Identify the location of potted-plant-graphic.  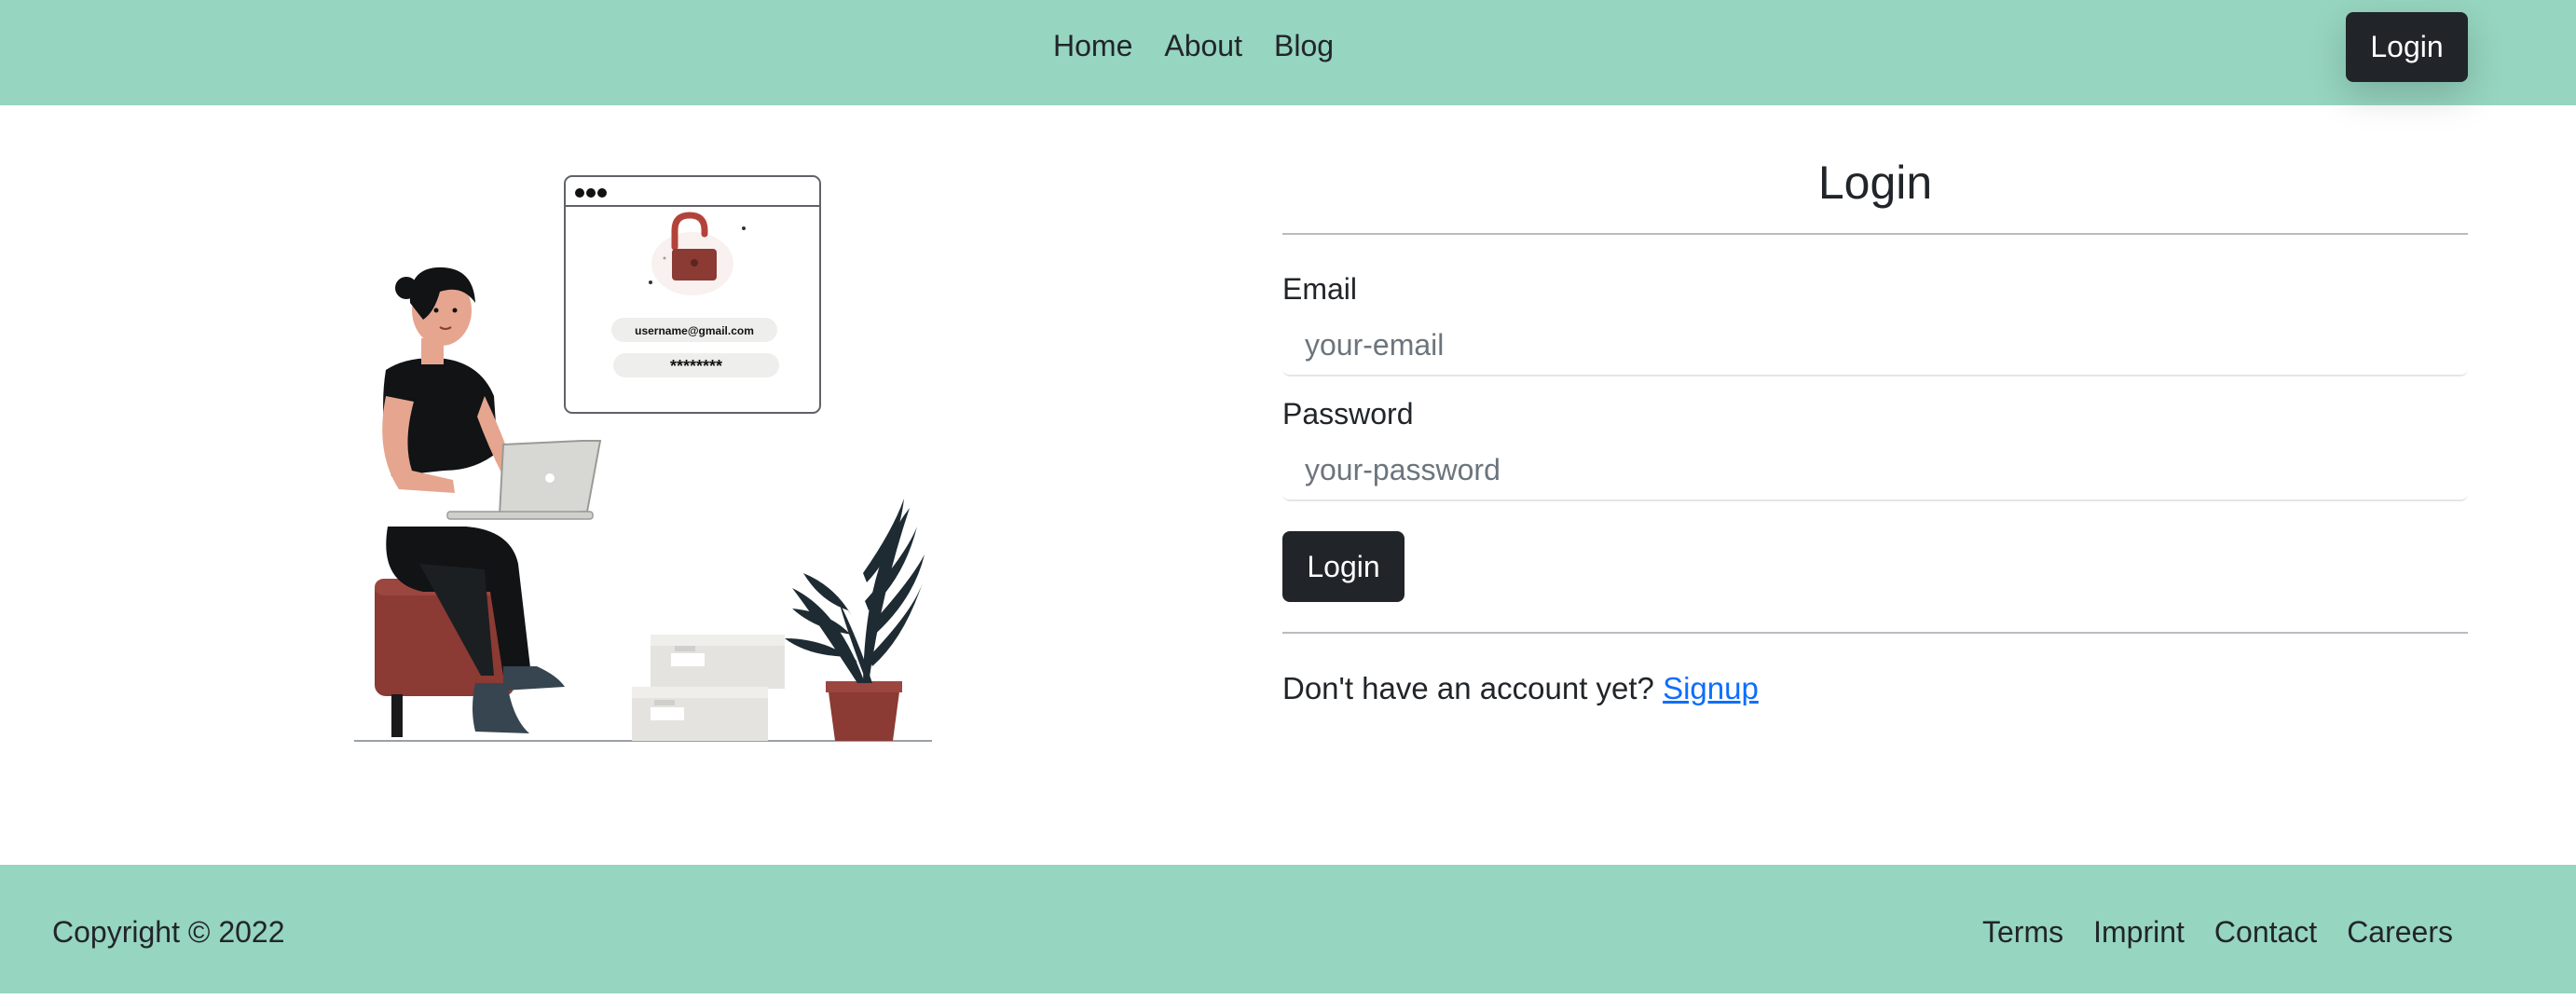
(855, 620).